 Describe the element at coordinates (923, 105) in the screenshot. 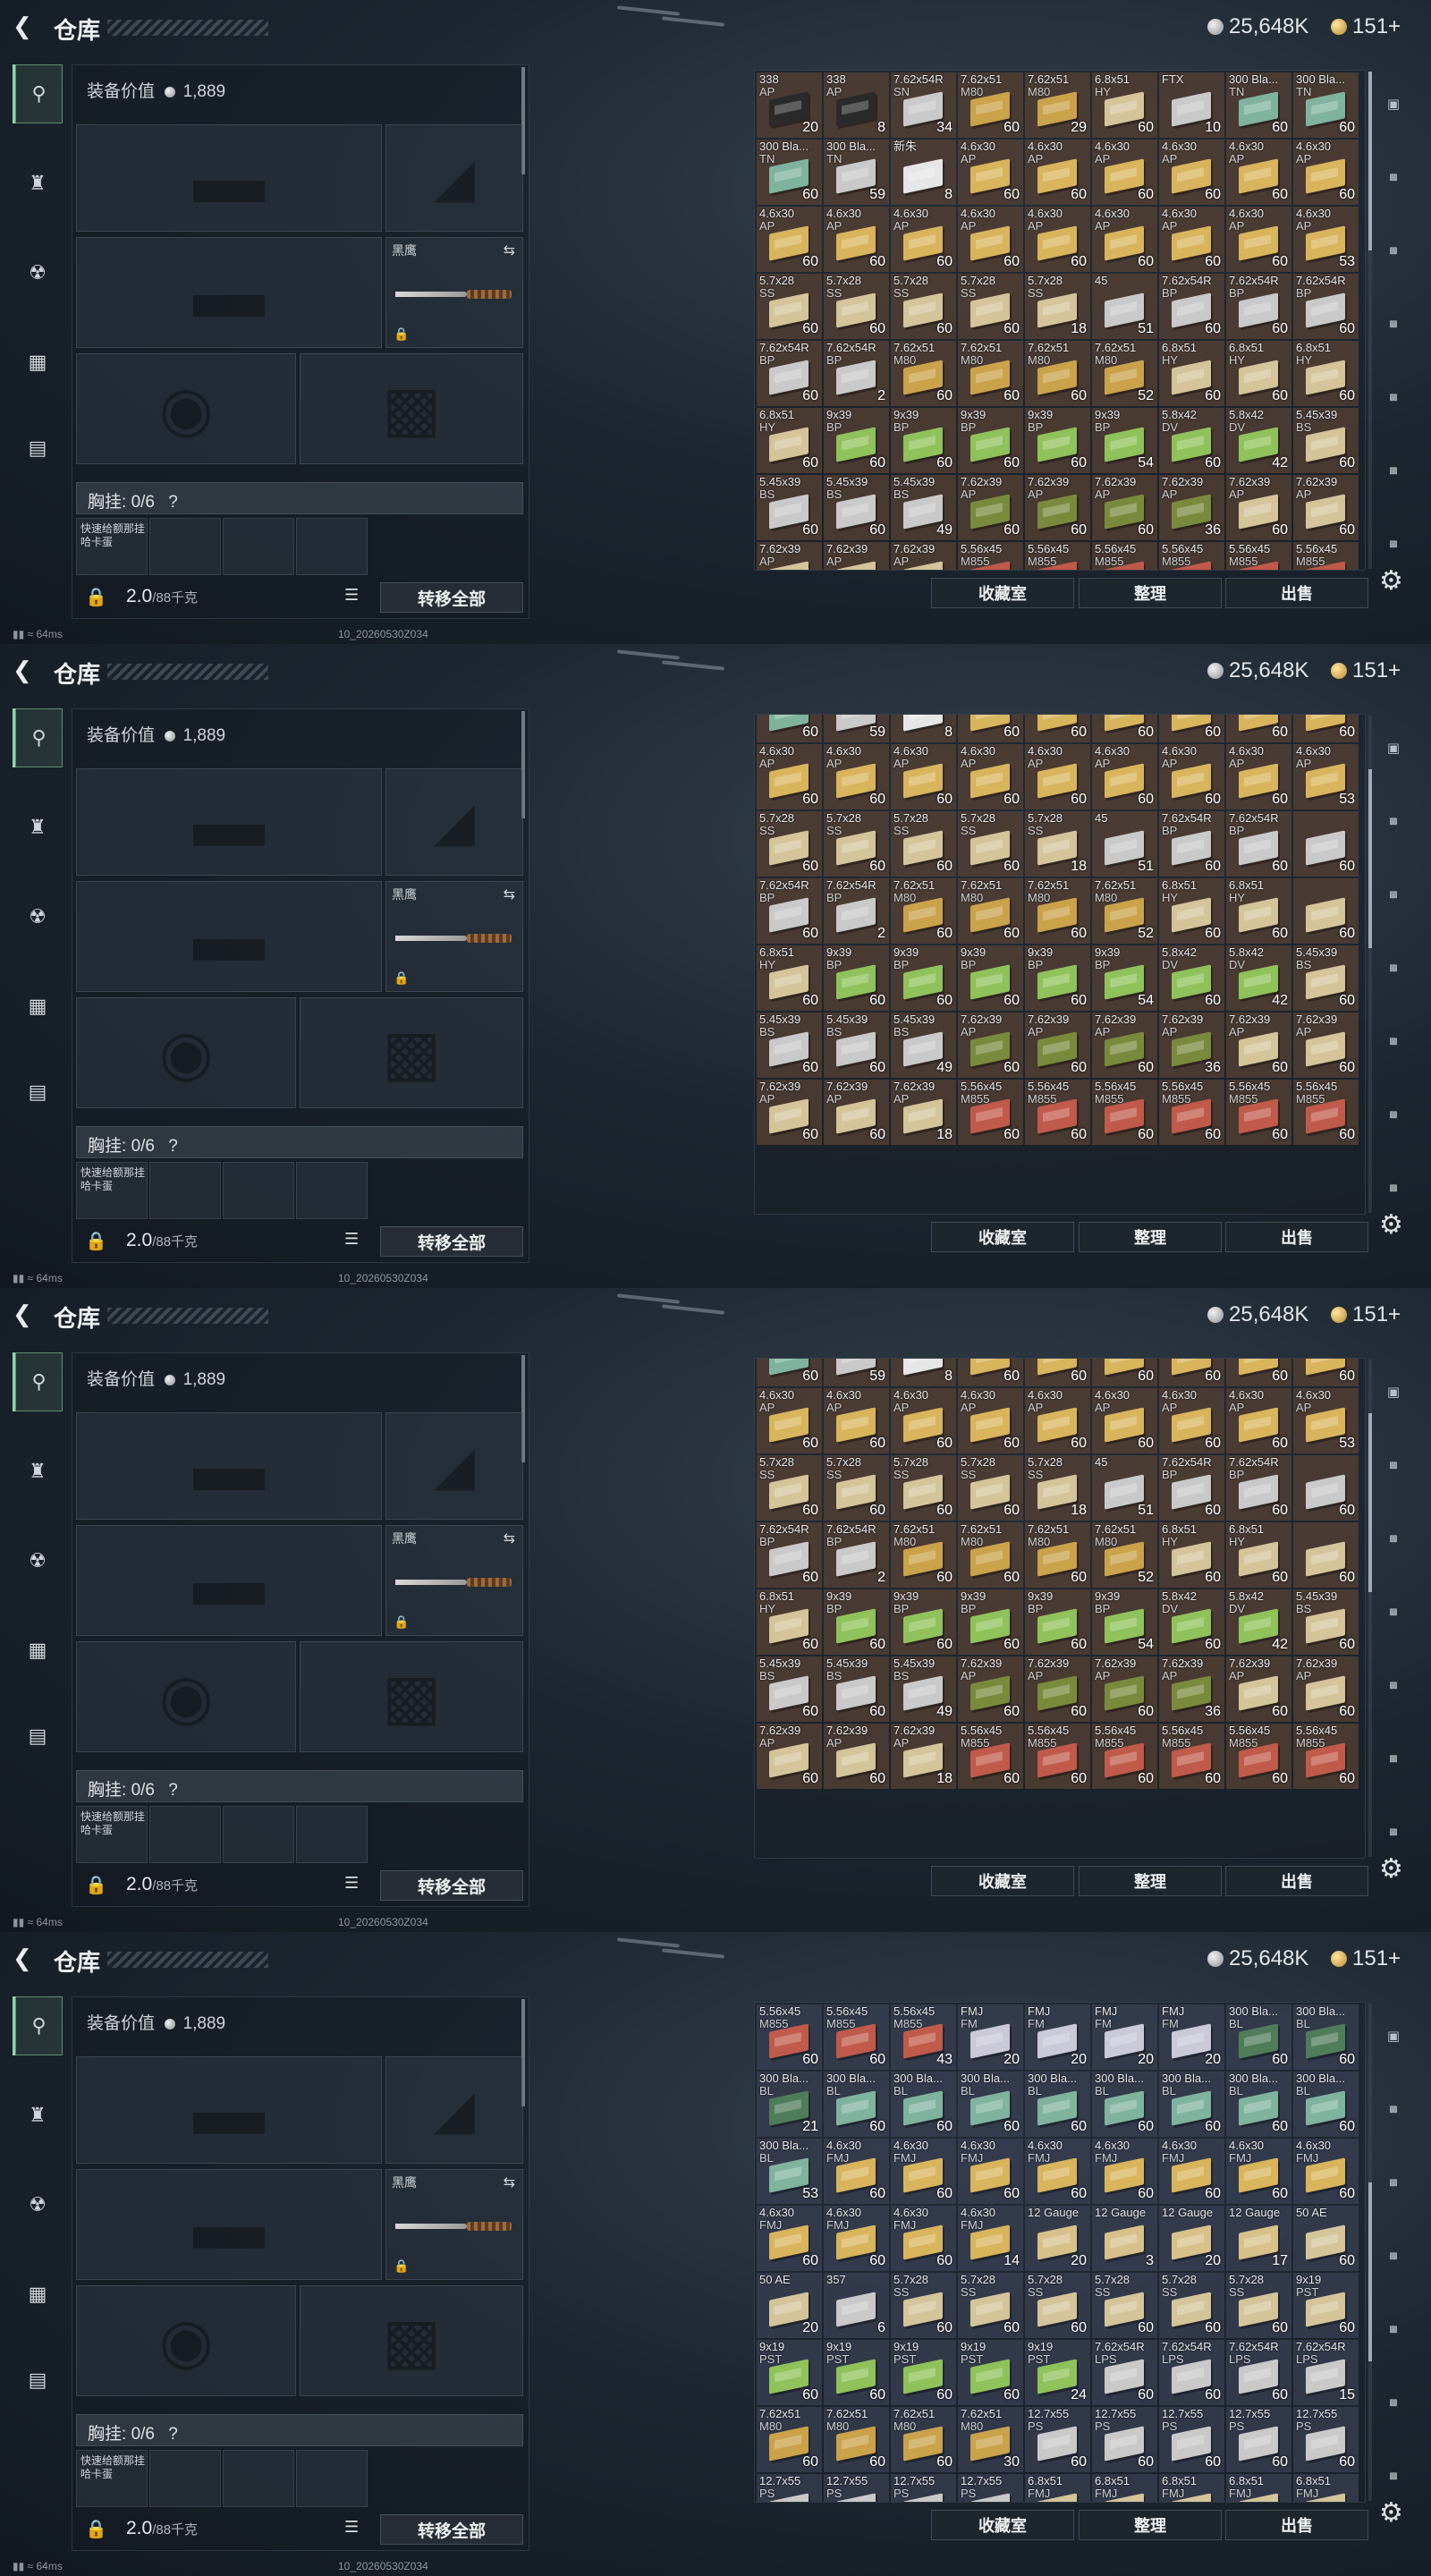

I see `ammo-item-cell: 7.62x54R SN 34` at that location.